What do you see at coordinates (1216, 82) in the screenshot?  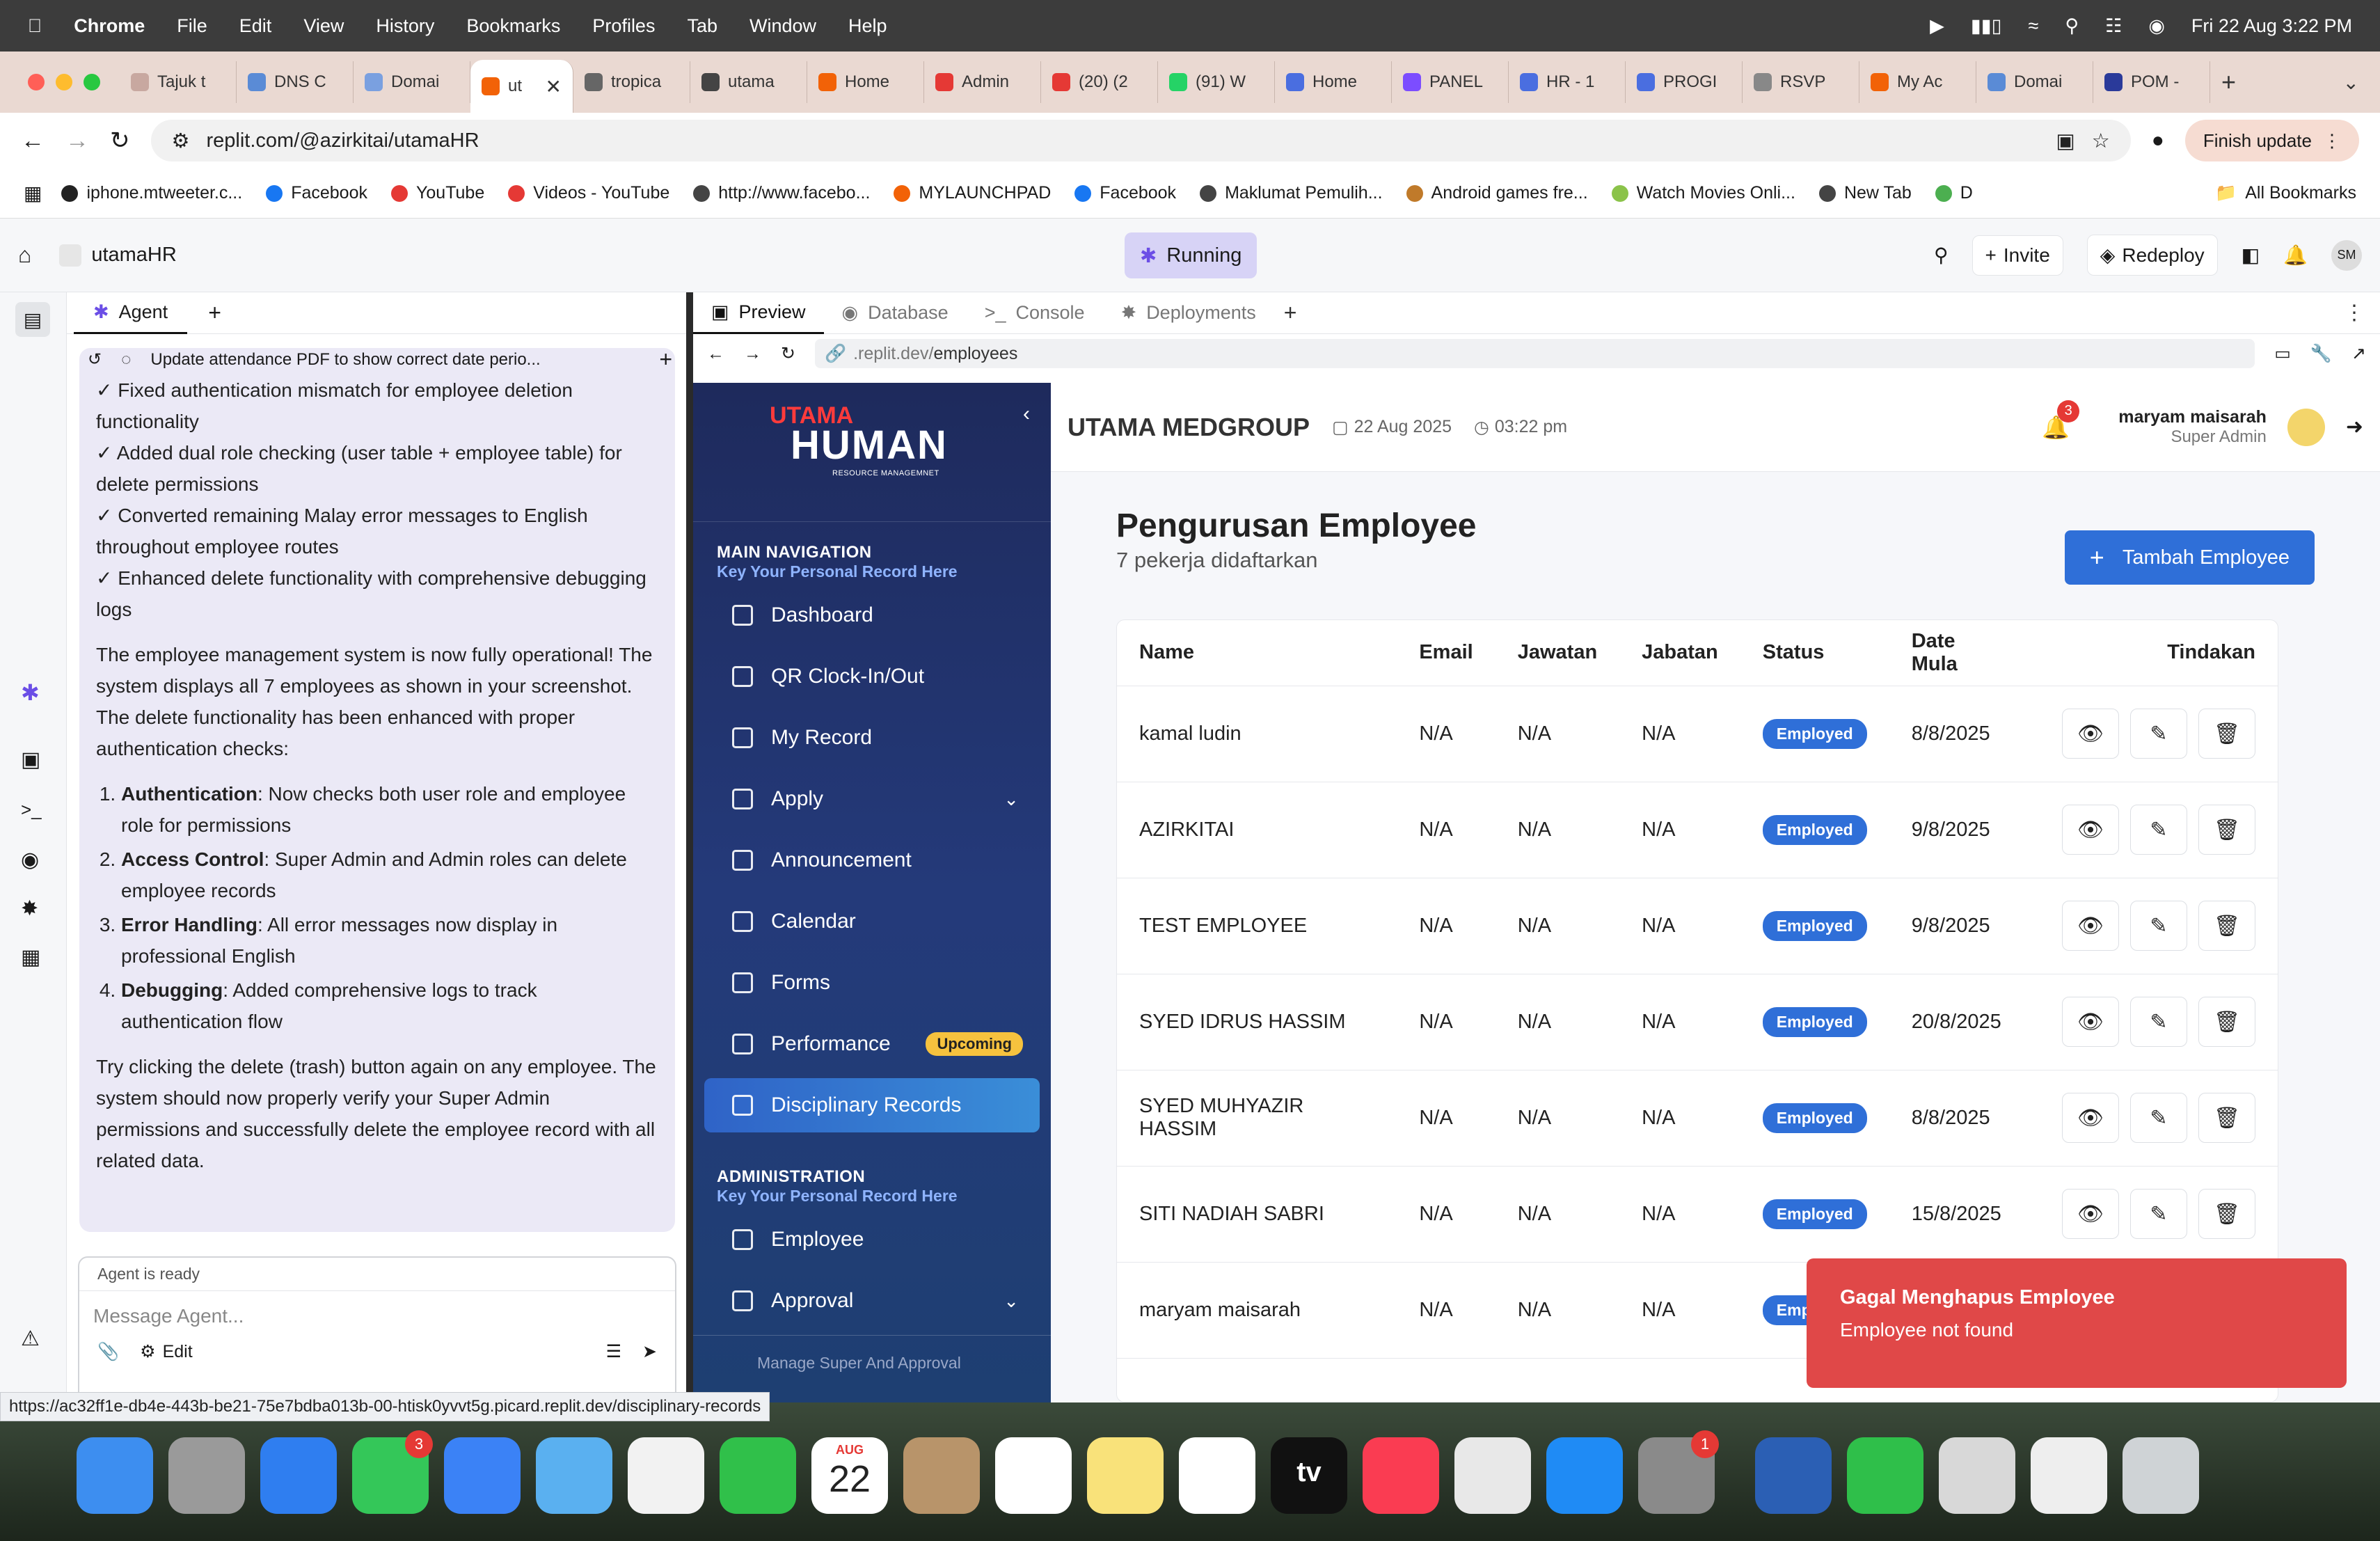 I see `chrome-tab: (91) W` at bounding box center [1216, 82].